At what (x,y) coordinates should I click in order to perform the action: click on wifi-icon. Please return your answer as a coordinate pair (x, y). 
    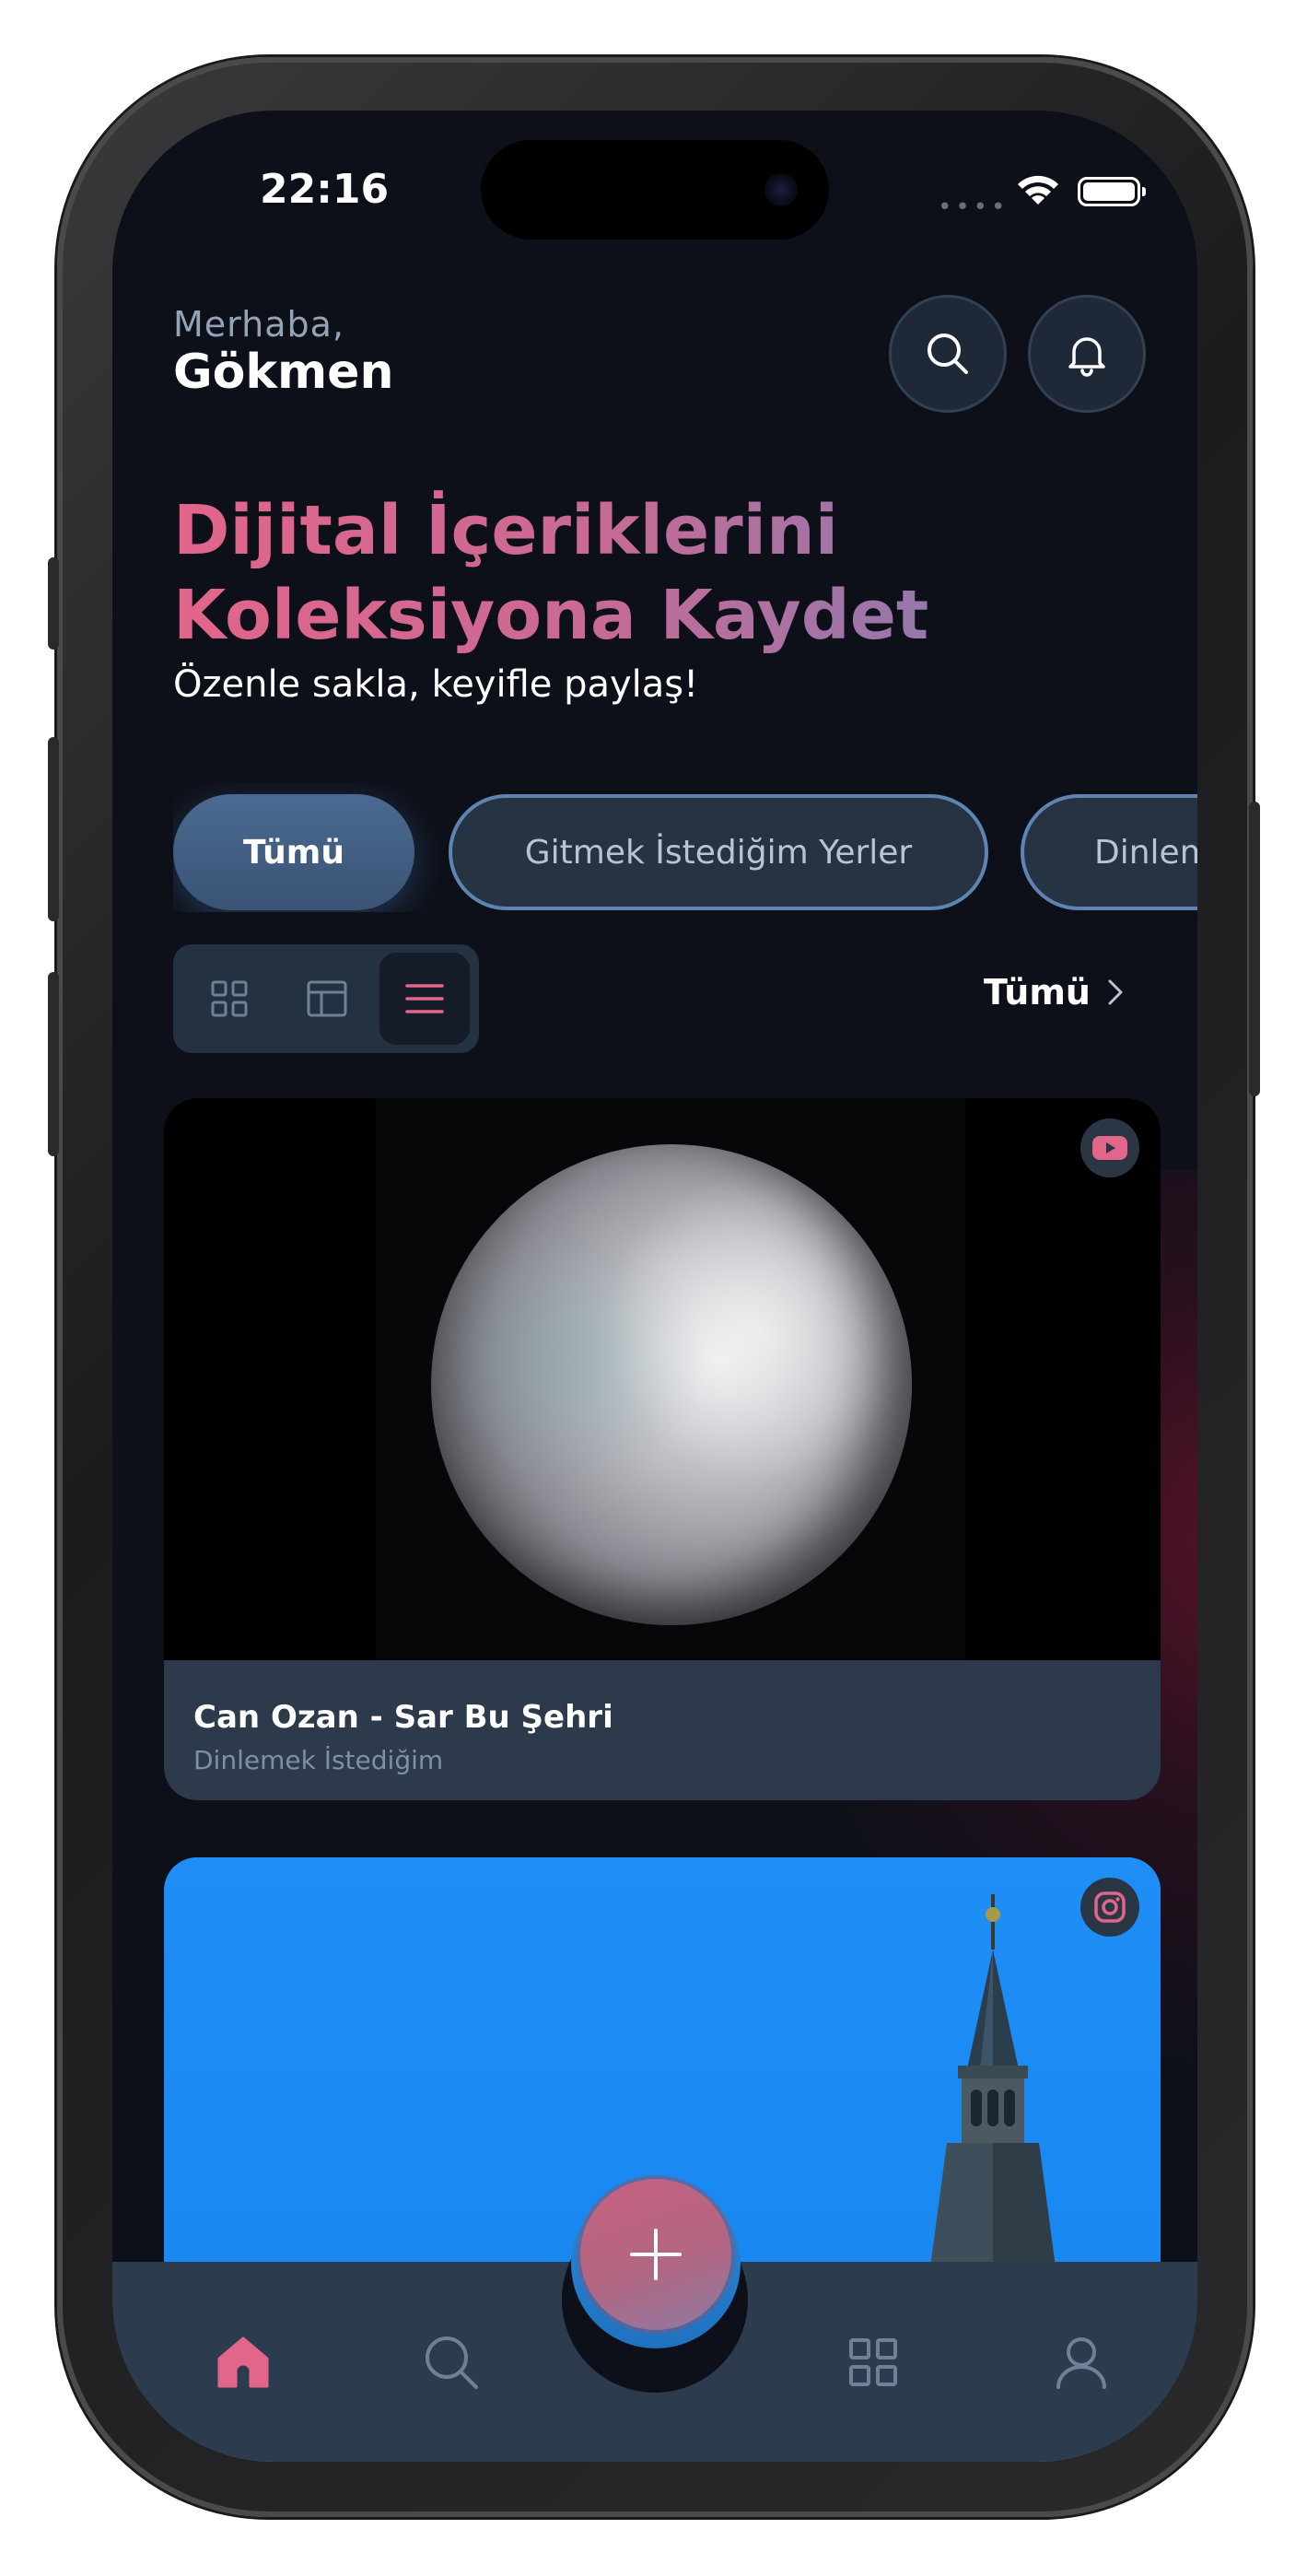
    Looking at the image, I should click on (1038, 190).